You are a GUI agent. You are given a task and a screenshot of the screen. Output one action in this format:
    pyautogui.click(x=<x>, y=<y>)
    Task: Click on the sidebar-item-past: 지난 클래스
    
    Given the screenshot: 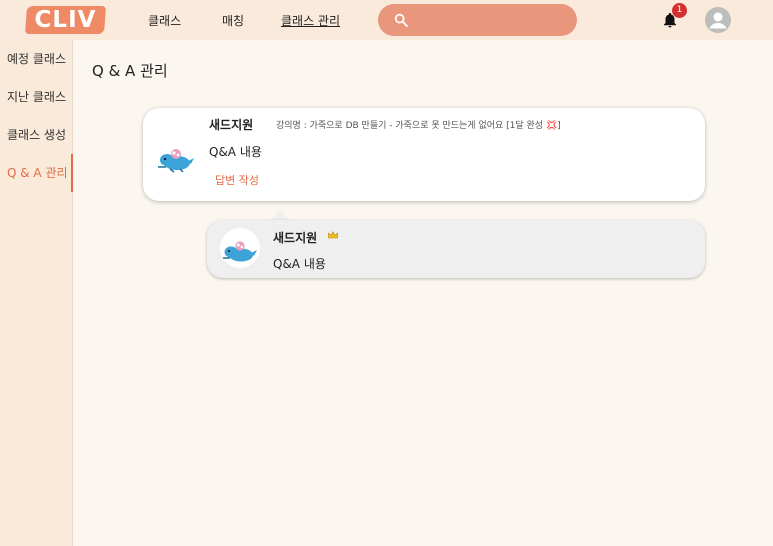 What is the action you would take?
    pyautogui.click(x=36, y=97)
    